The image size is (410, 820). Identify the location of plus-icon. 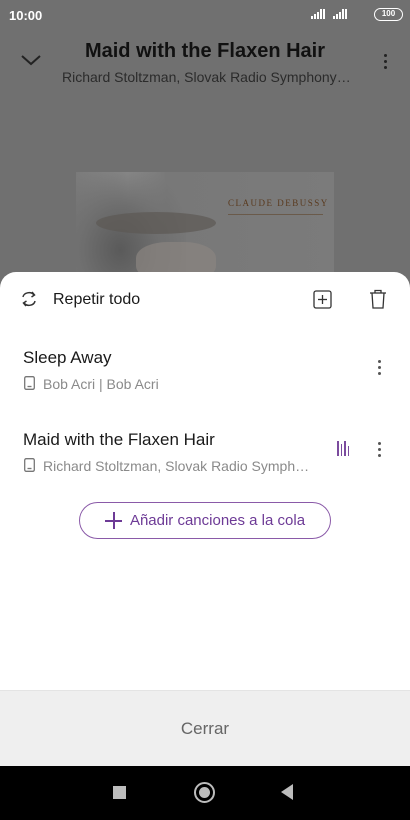
(113, 520).